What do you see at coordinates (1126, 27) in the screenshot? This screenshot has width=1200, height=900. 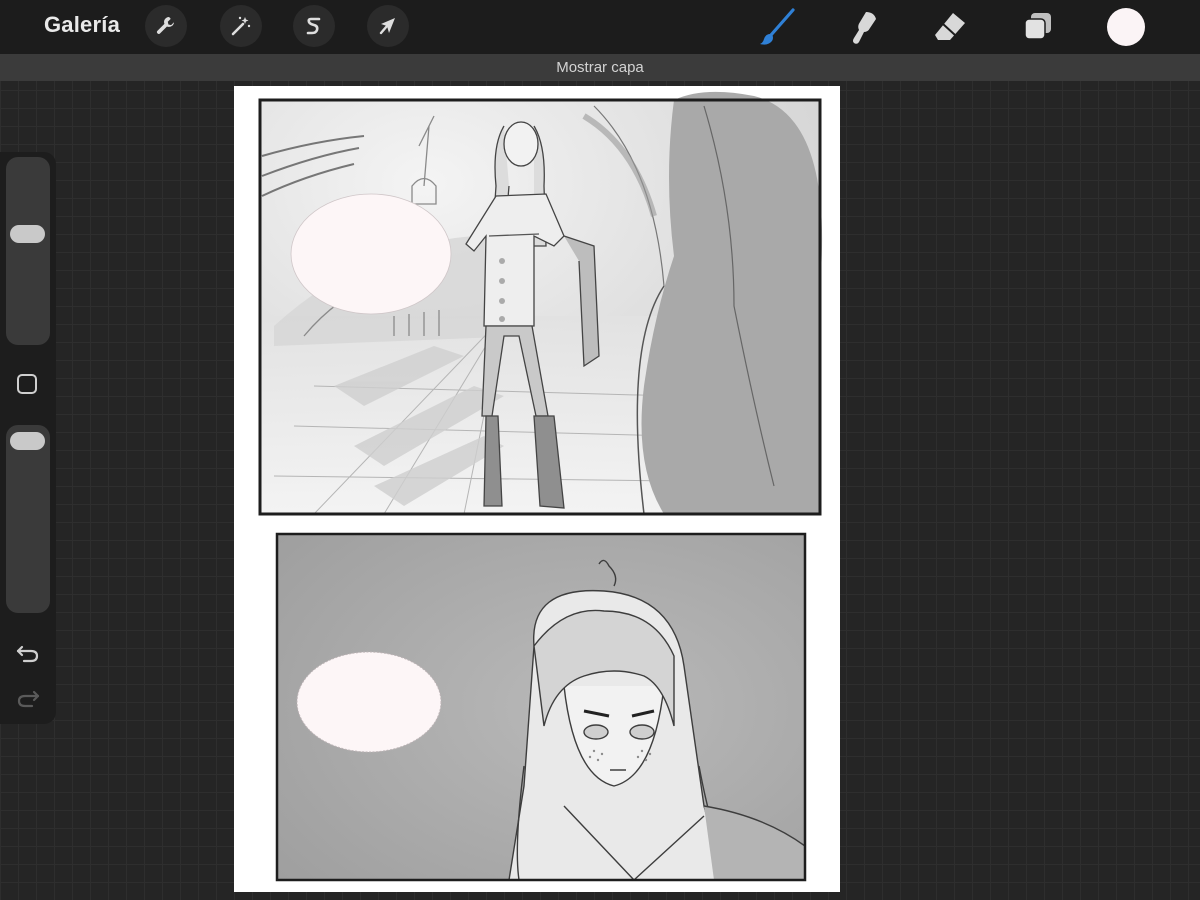 I see `color-picker-button` at bounding box center [1126, 27].